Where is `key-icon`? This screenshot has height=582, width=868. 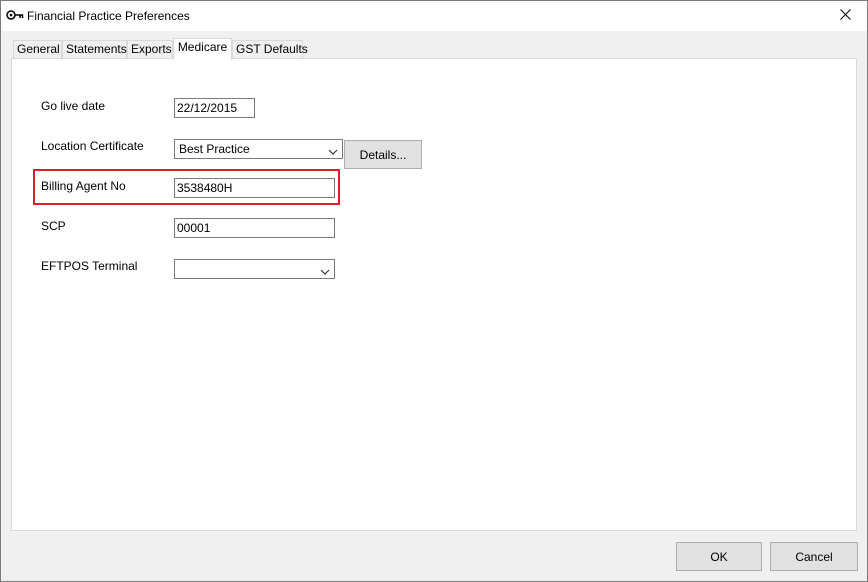 key-icon is located at coordinates (15, 15).